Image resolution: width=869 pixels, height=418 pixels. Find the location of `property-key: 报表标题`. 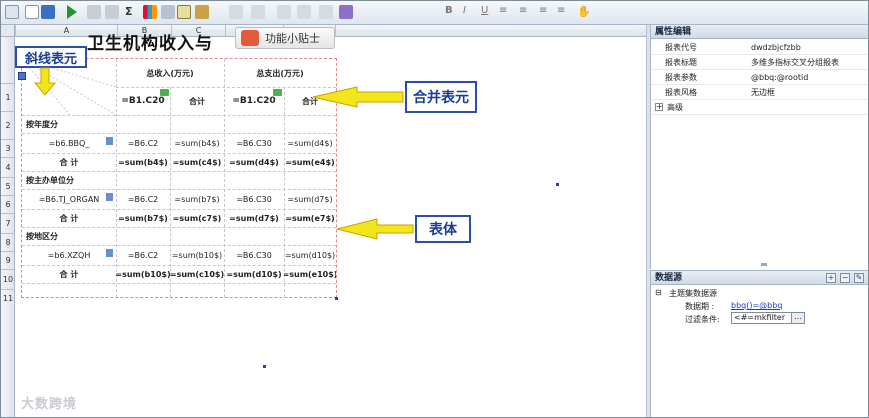

property-key: 报表标题 is located at coordinates (681, 62).